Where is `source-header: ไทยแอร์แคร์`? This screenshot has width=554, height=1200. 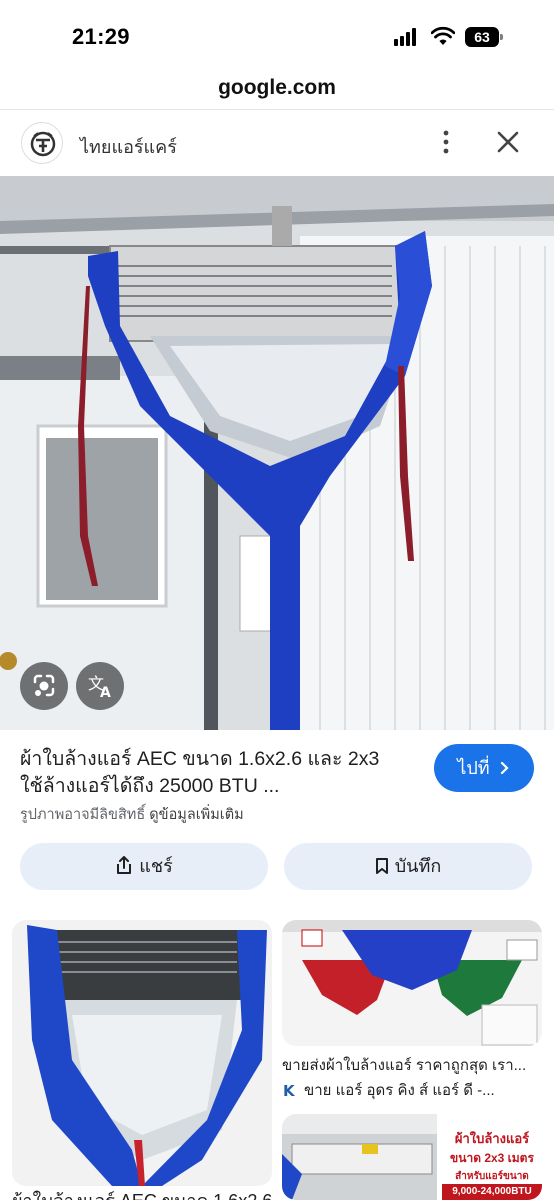 source-header: ไทยแอร์แคร์ is located at coordinates (277, 143).